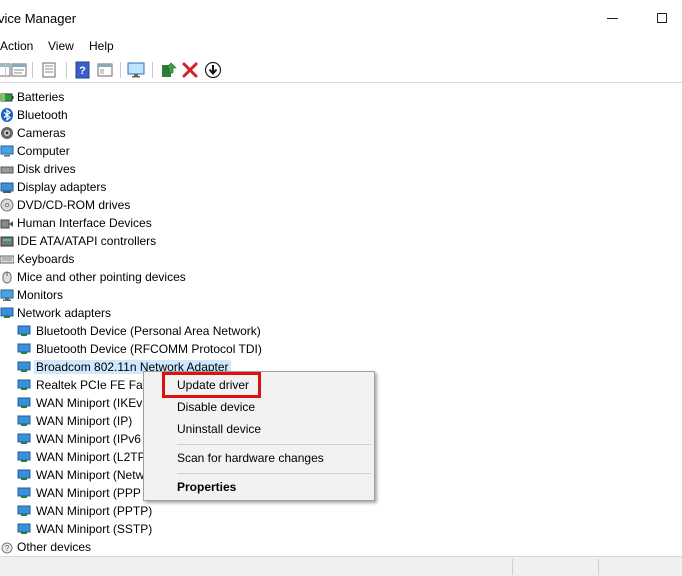 The width and height of the screenshot is (682, 576). I want to click on menu-item-update-driver: Update driver, so click(259, 385).